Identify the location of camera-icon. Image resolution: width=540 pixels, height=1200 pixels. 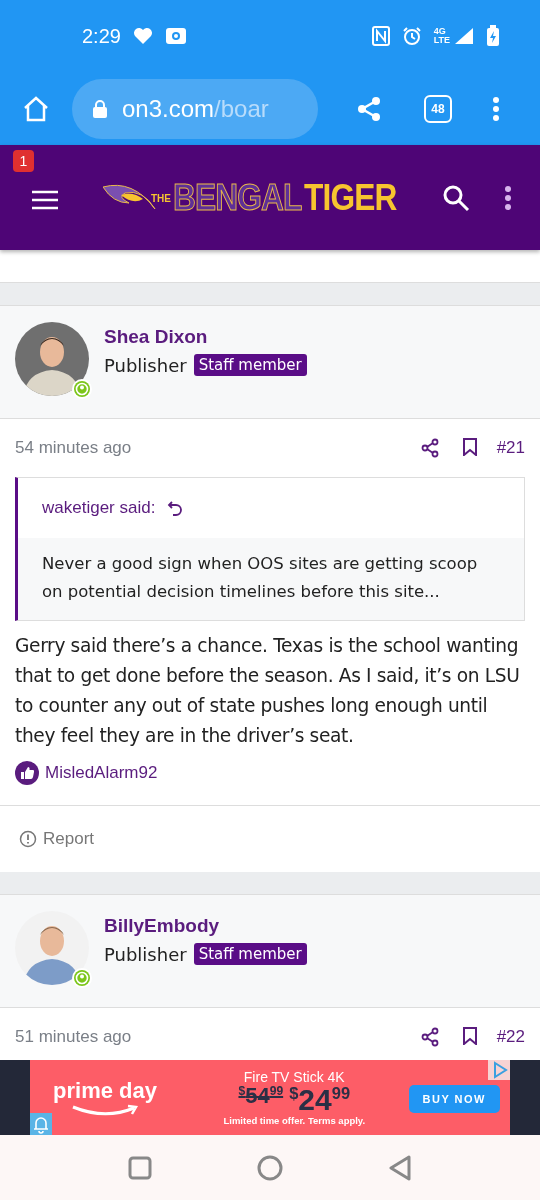
(175, 36).